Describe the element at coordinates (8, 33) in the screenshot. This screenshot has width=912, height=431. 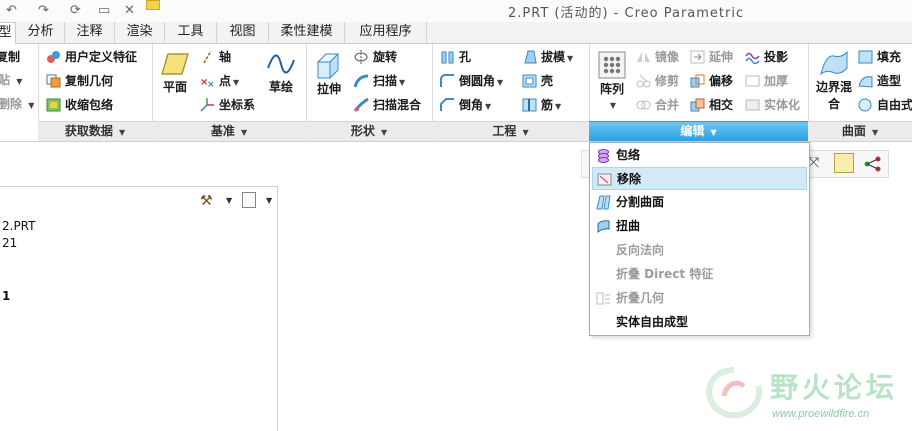
I see `tab-model: 型` at that location.